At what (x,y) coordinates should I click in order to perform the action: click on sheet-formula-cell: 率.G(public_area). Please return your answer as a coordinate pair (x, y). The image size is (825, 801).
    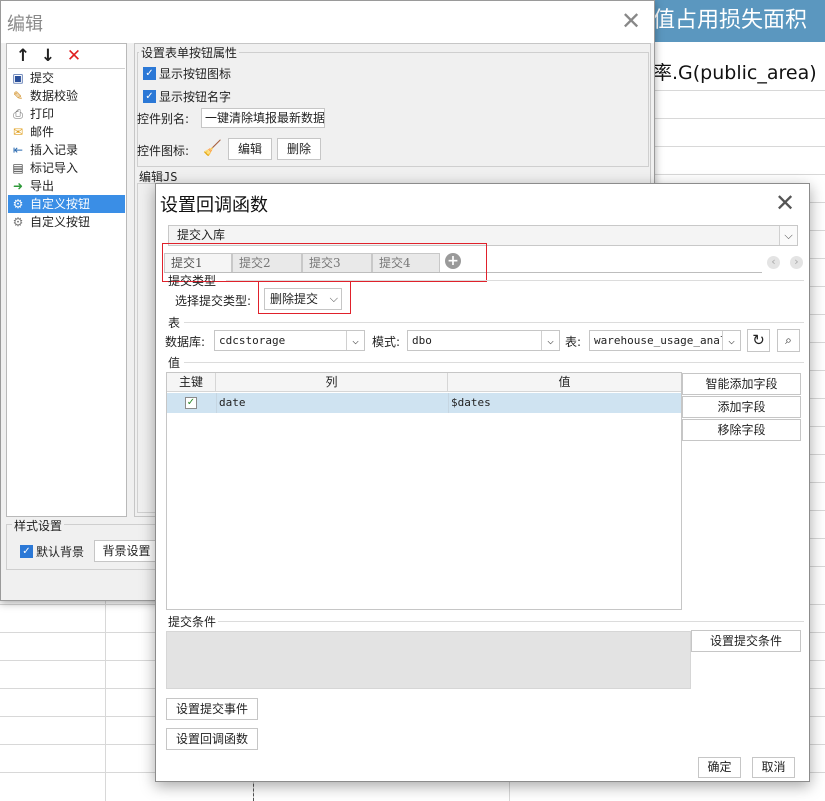
    Looking at the image, I should click on (735, 73).